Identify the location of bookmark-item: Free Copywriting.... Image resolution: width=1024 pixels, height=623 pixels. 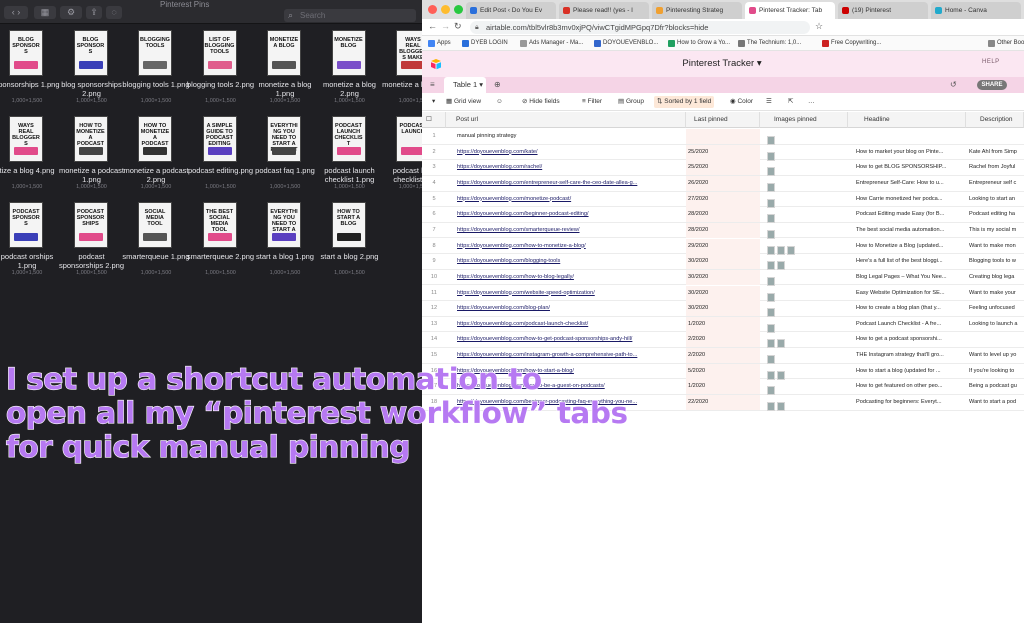
(851, 43).